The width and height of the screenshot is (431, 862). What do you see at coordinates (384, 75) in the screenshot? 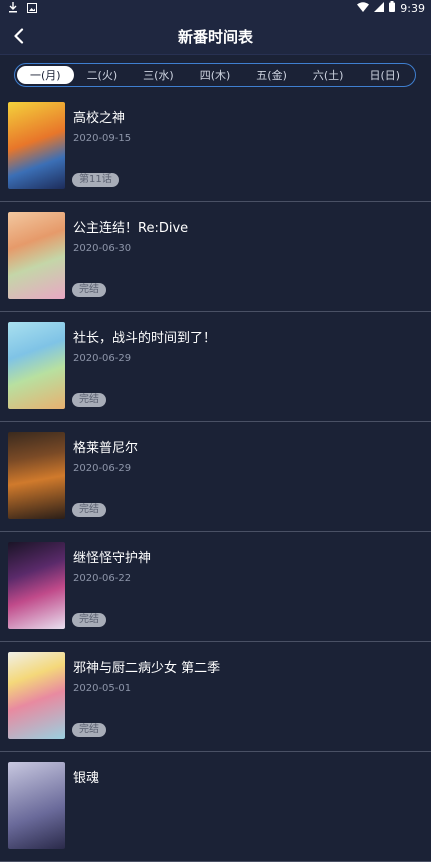
I see `tab-sun: 日(日)` at bounding box center [384, 75].